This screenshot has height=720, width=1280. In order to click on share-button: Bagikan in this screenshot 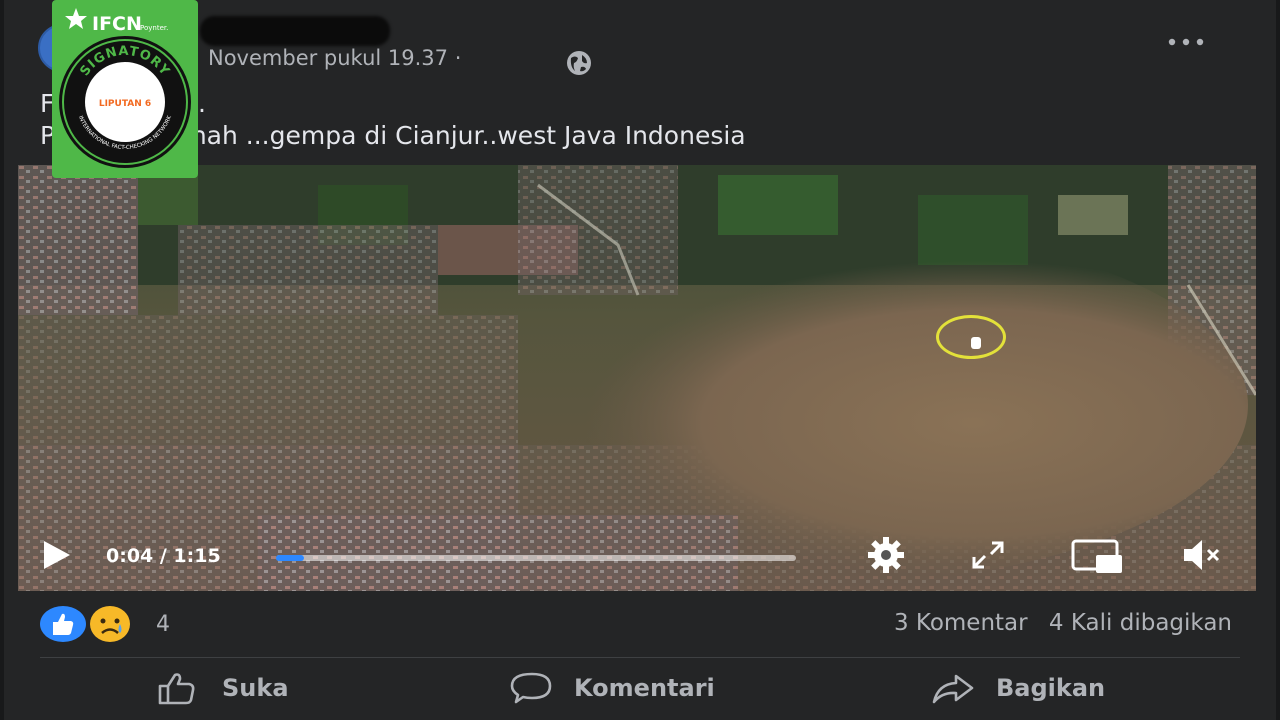, I will do `click(1017, 688)`.